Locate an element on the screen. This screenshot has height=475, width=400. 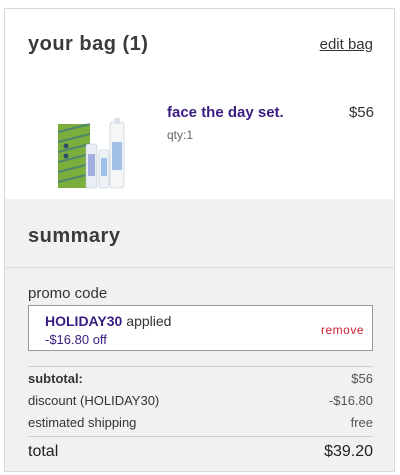
promo-status: applied is located at coordinates (149, 321).